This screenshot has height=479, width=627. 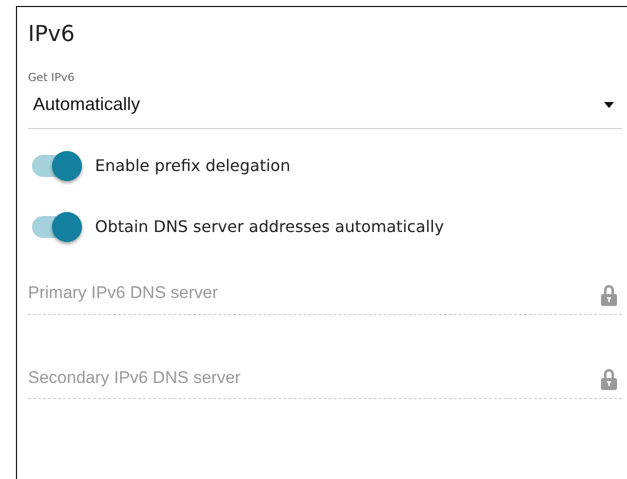 I want to click on toggle-label: Obtain DNS server addresses automatically, so click(x=269, y=227).